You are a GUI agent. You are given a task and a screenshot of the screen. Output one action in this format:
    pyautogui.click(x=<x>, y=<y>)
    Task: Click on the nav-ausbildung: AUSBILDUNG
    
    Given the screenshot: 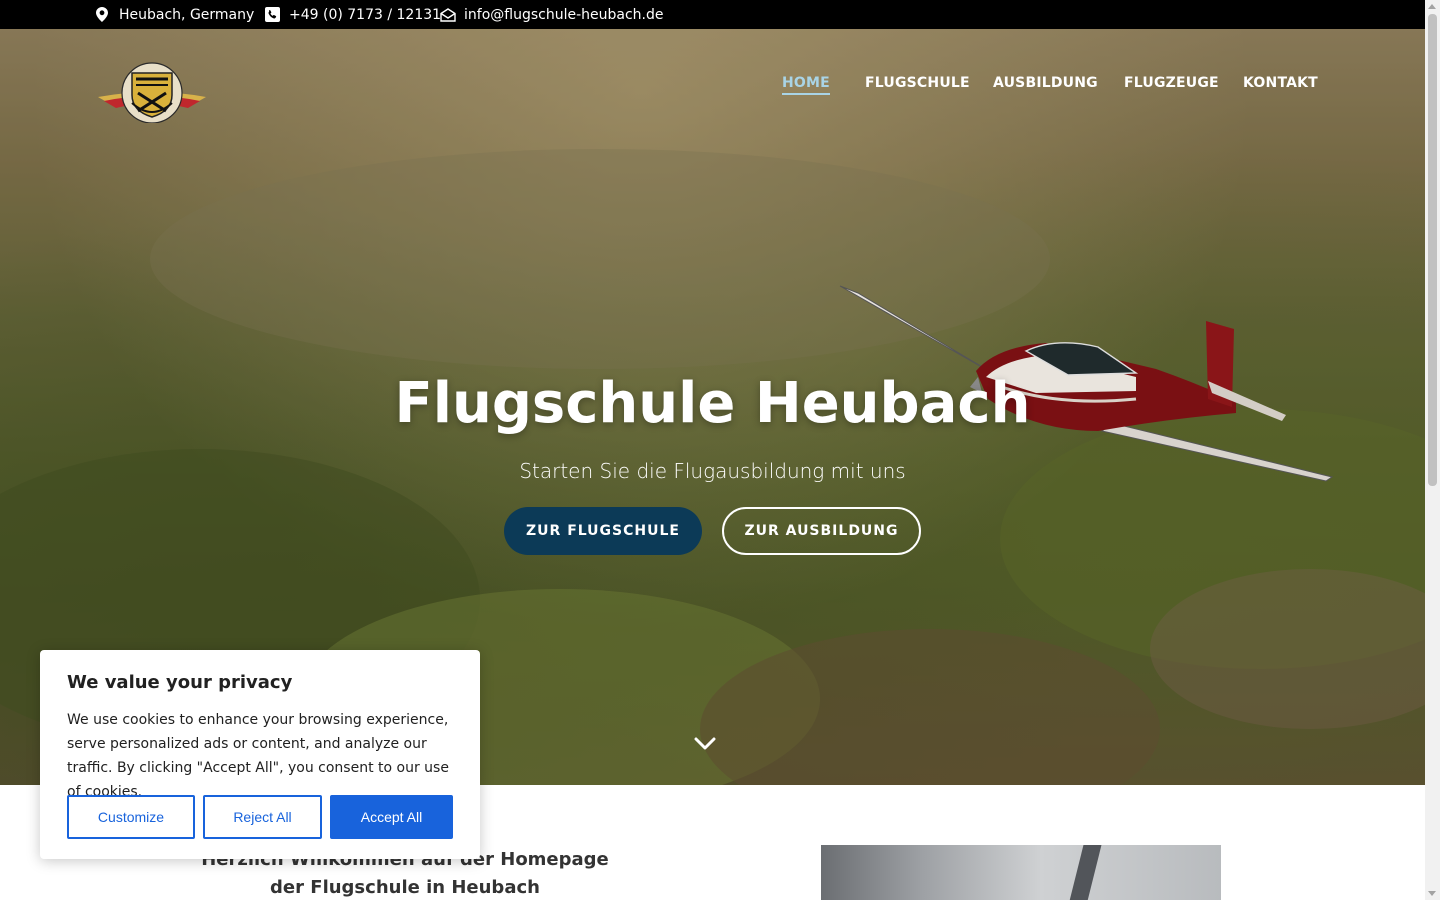 What is the action you would take?
    pyautogui.click(x=1045, y=85)
    